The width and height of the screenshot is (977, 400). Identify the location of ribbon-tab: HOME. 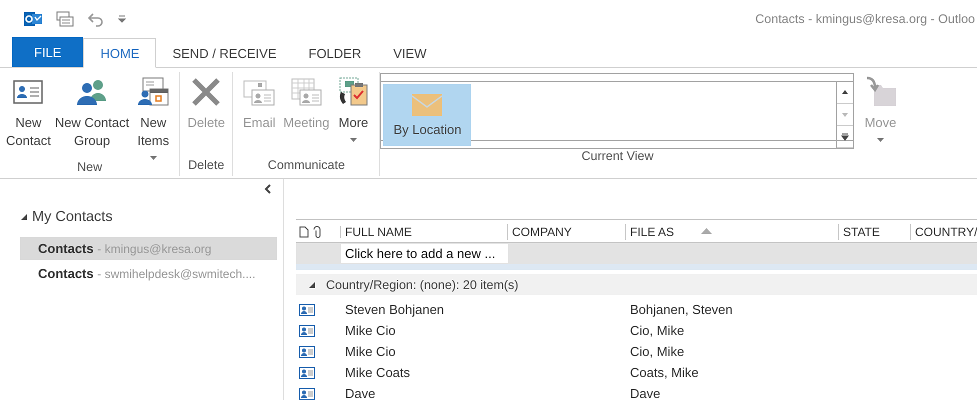
(119, 53).